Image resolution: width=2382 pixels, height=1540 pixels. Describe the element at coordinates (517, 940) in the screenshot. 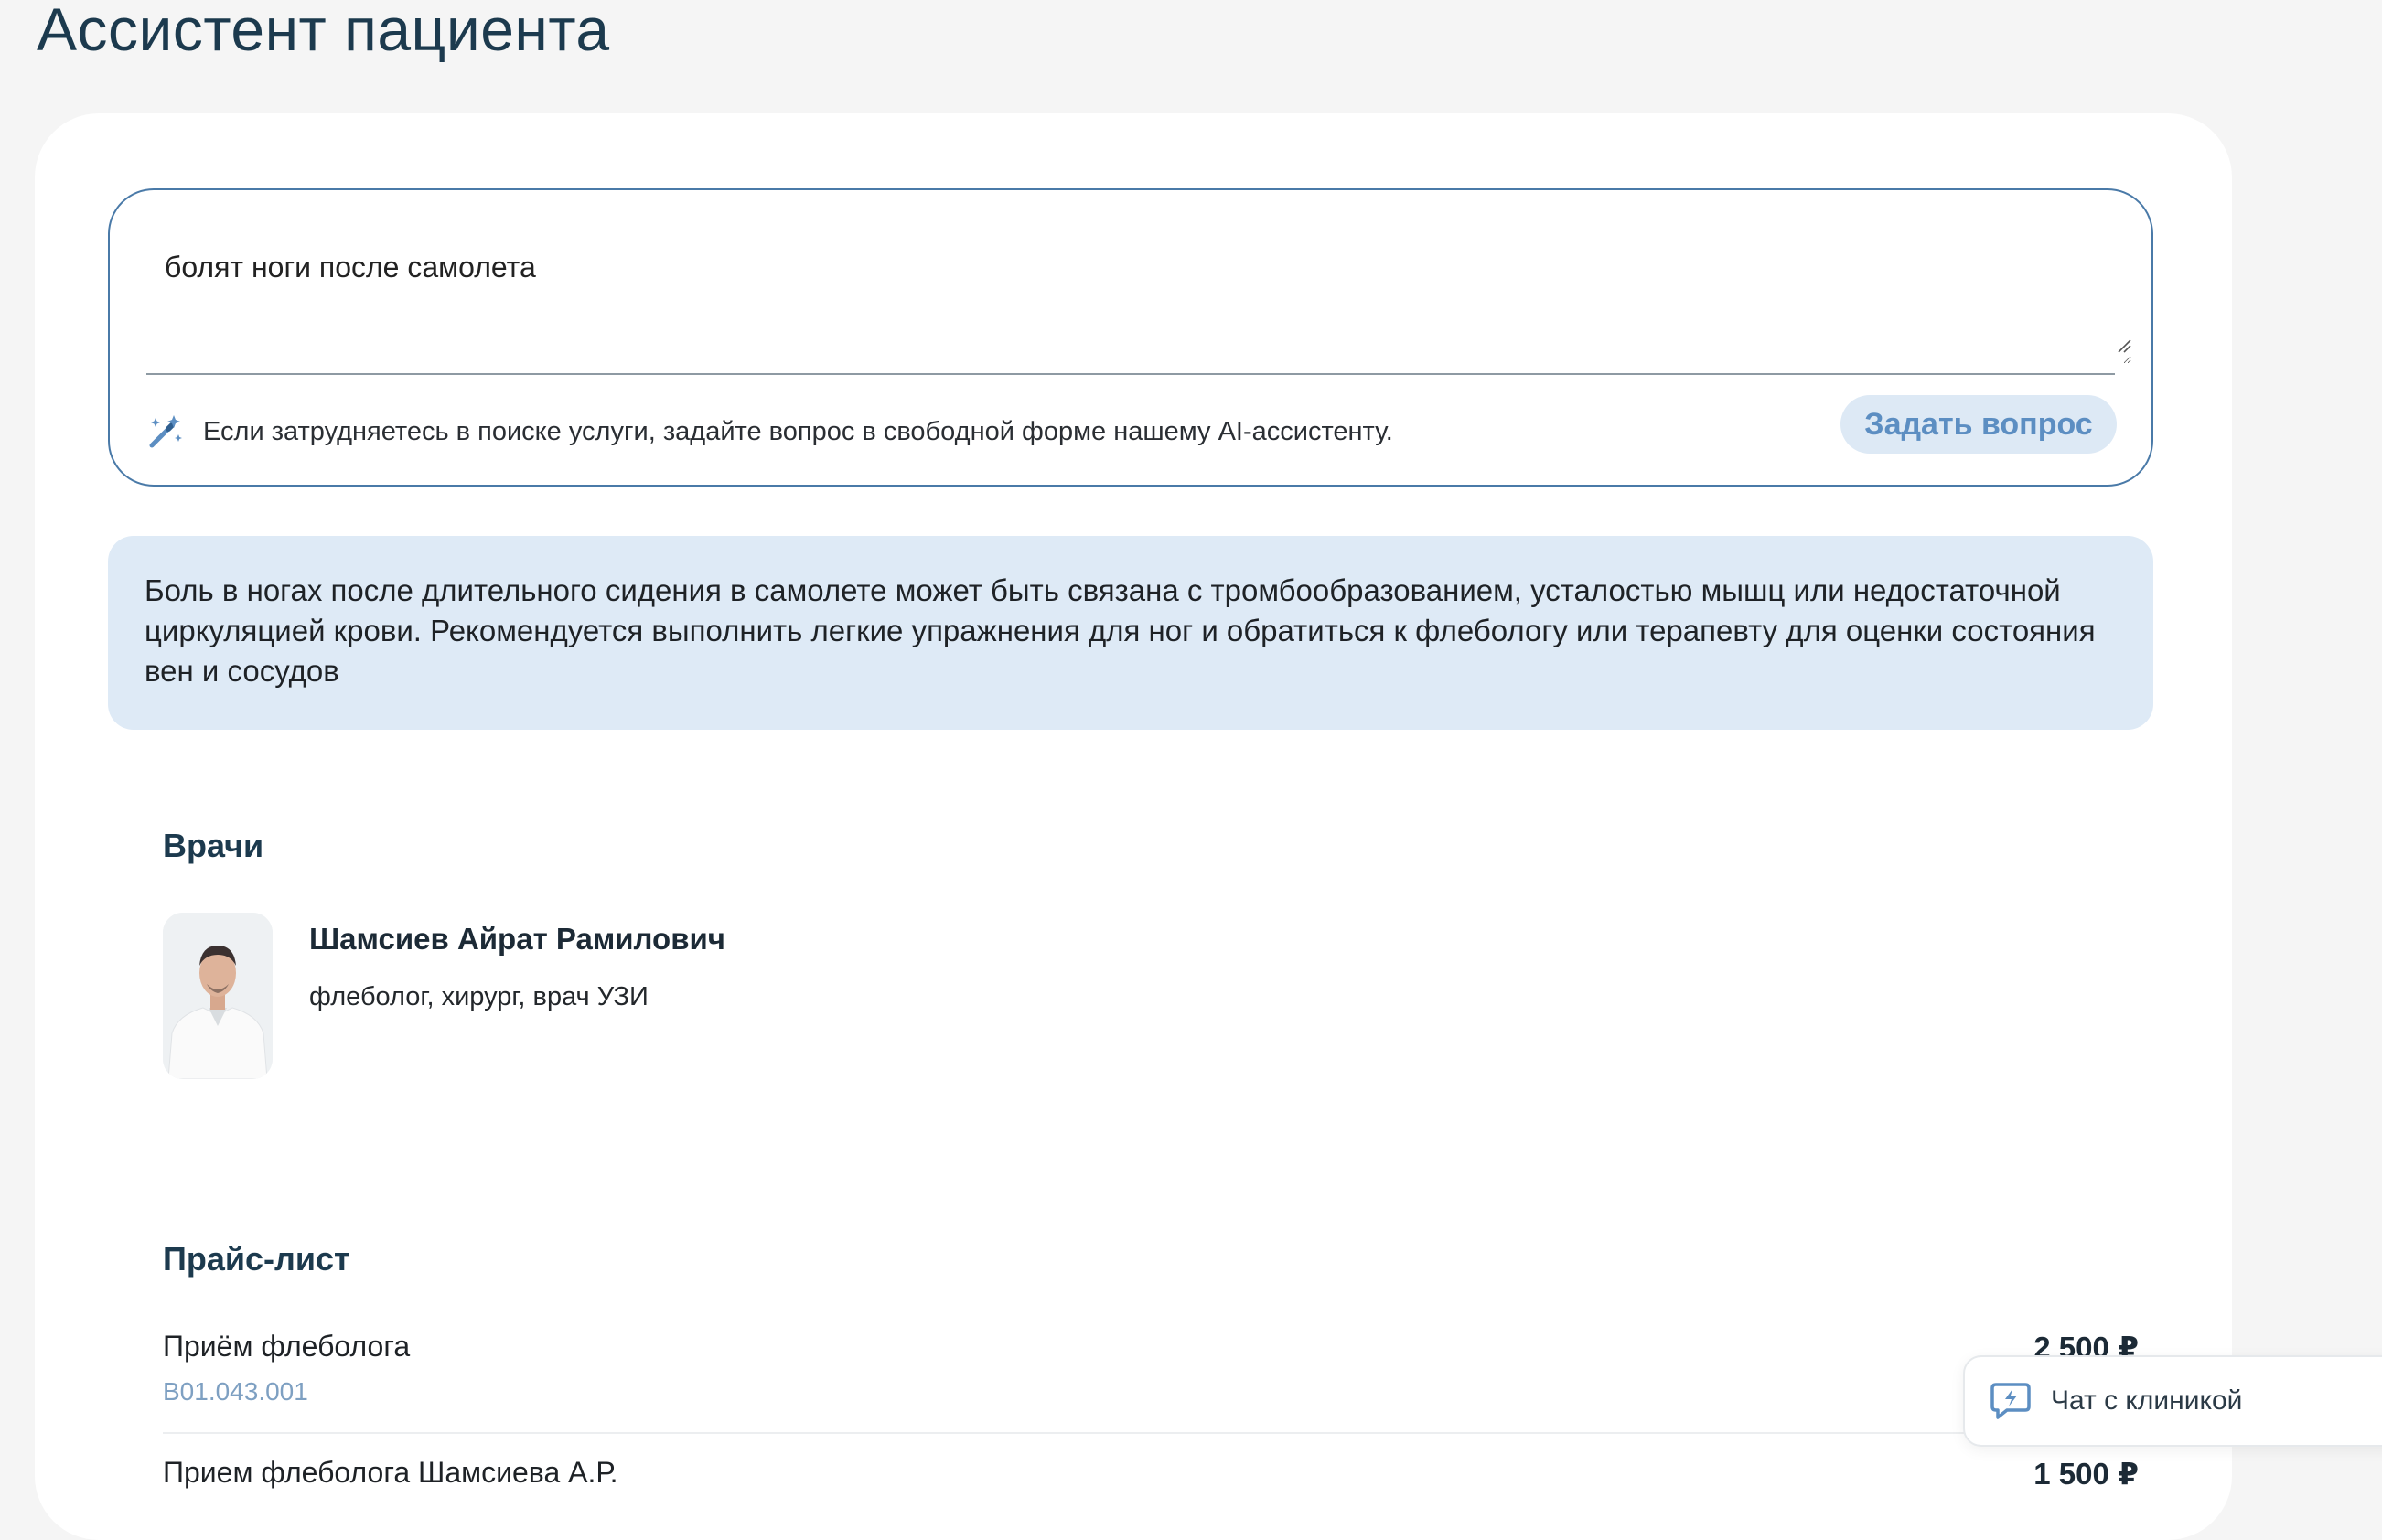

I see `doctor-name: Шамсиев Айрат Рамилович` at that location.